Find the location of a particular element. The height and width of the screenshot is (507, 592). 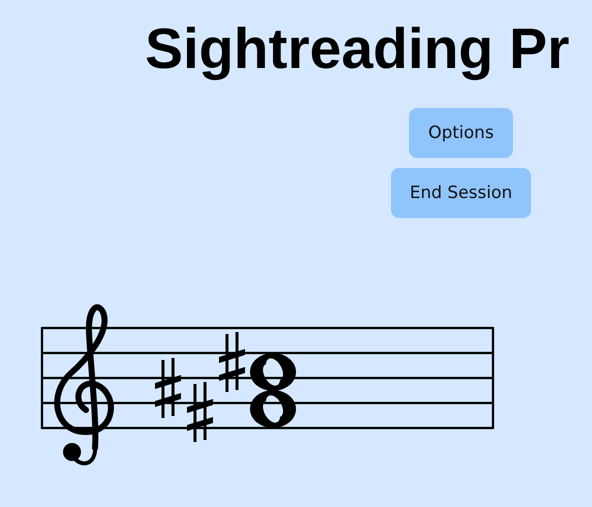

menu-button: End Session is located at coordinates (461, 193).